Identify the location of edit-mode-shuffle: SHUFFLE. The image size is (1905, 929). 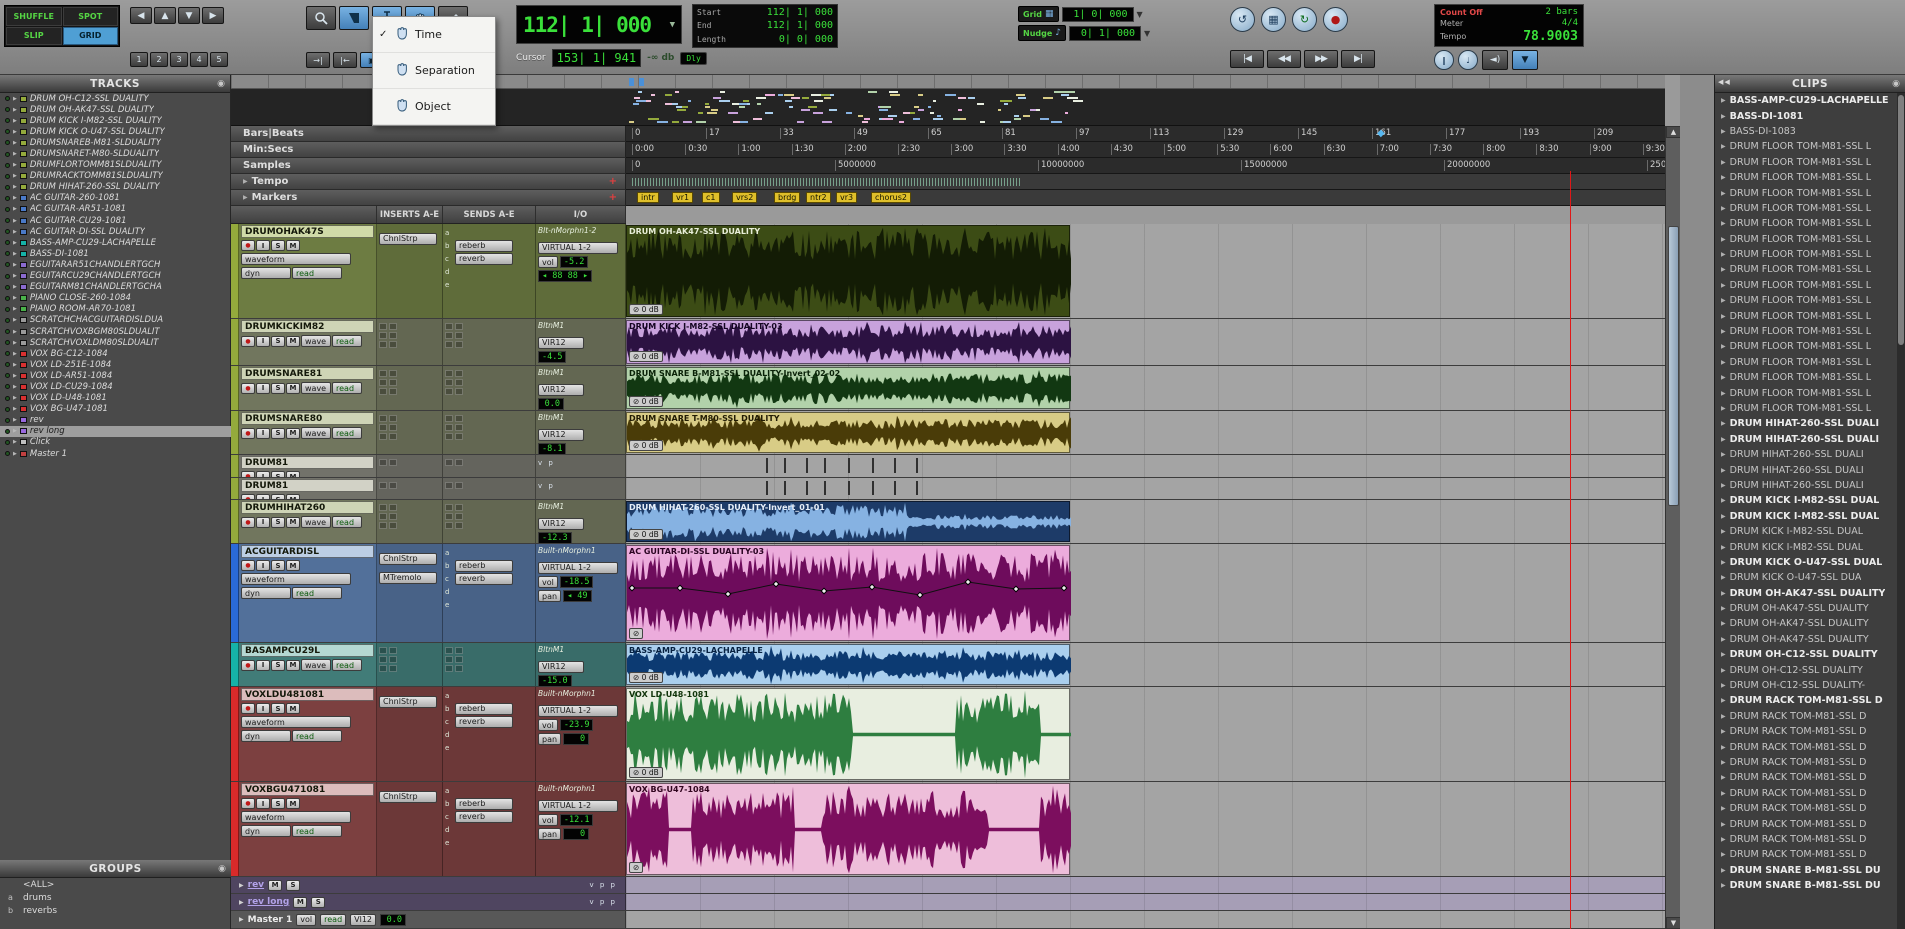
(34, 16).